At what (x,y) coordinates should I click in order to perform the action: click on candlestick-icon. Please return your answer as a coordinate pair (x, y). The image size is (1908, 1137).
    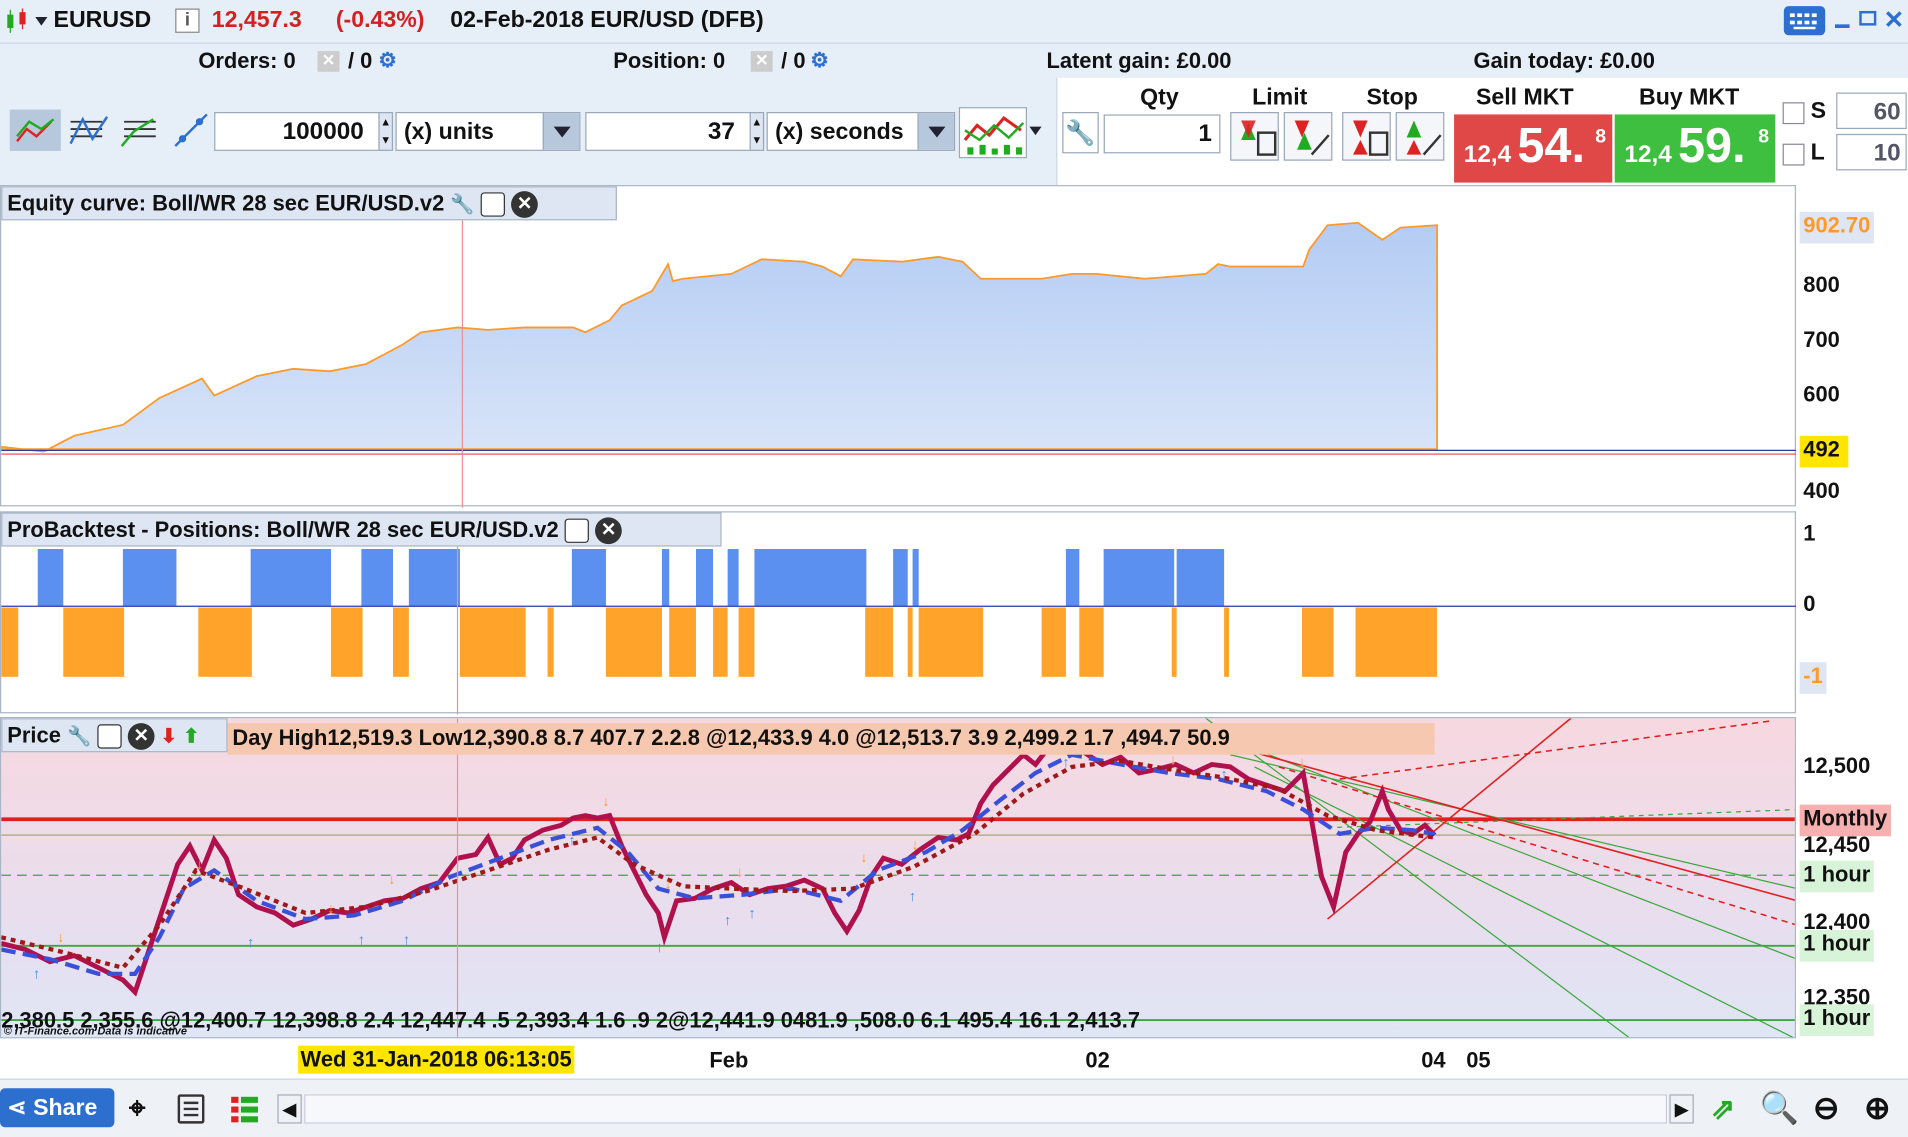
    Looking at the image, I should click on (18, 20).